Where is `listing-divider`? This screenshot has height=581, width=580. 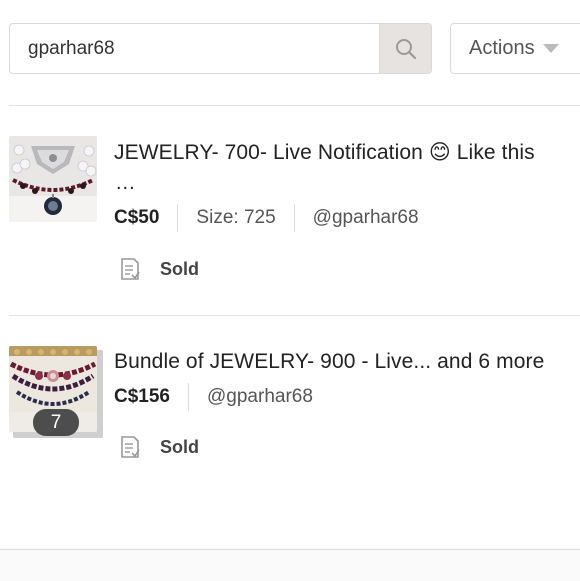
listing-divider is located at coordinates (294, 315).